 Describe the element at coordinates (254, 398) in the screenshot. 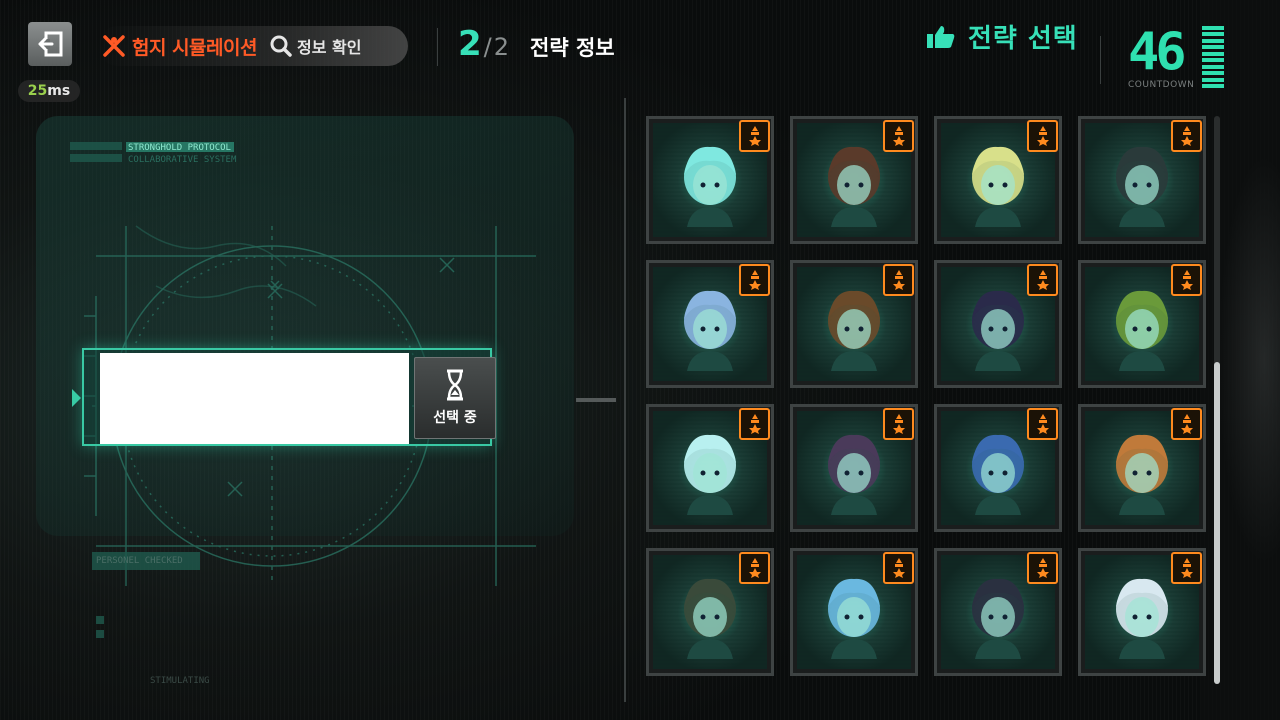

I see `player-name-box` at that location.